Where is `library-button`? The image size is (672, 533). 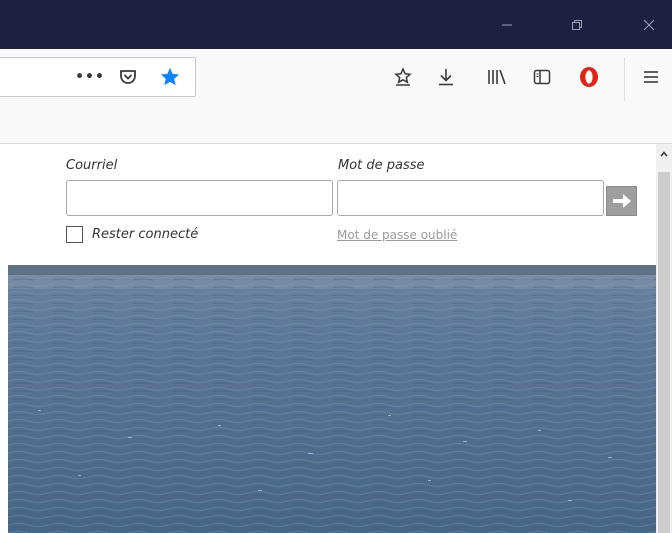
library-button is located at coordinates (497, 77).